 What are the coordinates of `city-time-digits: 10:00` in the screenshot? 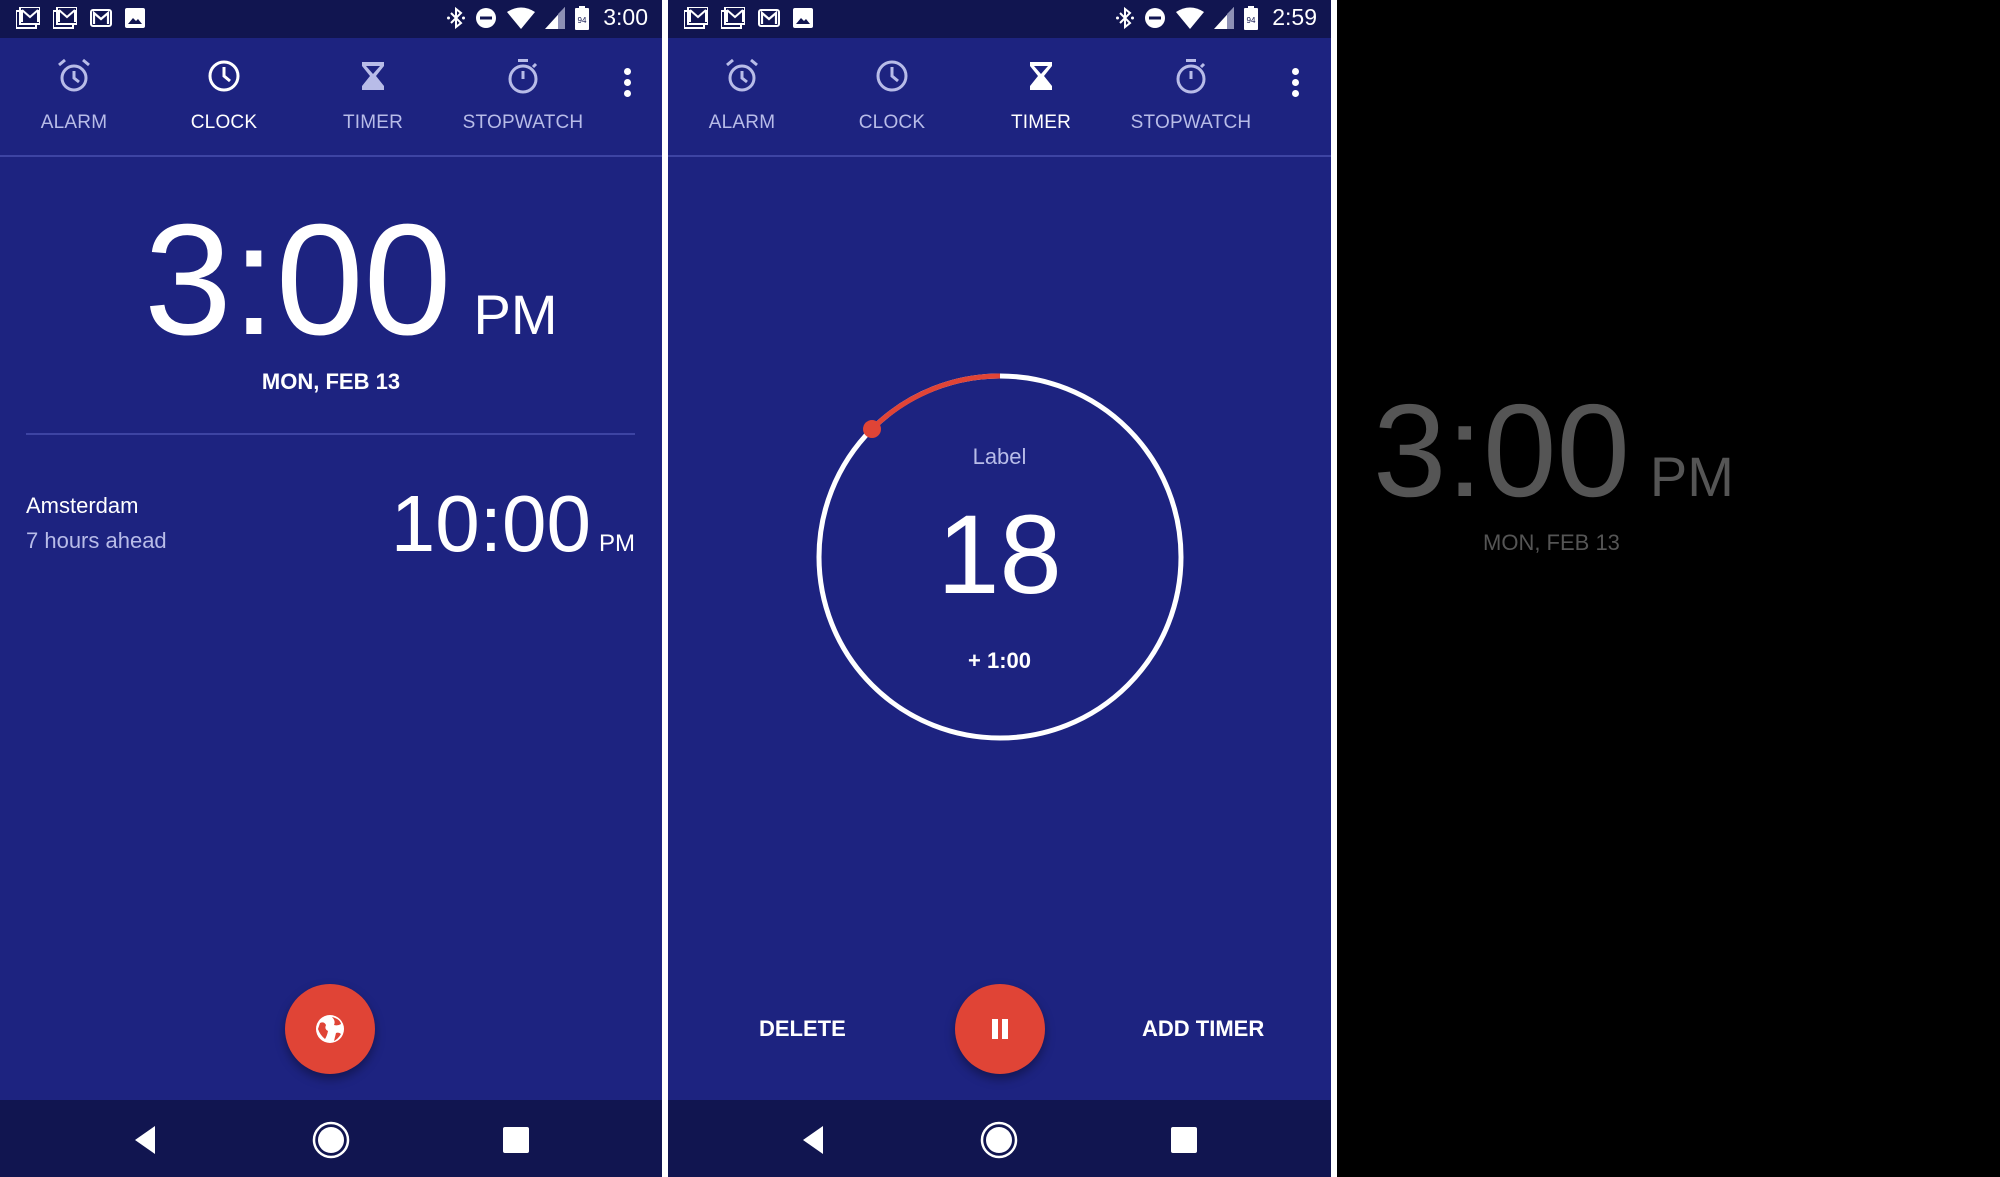 It's located at (490, 523).